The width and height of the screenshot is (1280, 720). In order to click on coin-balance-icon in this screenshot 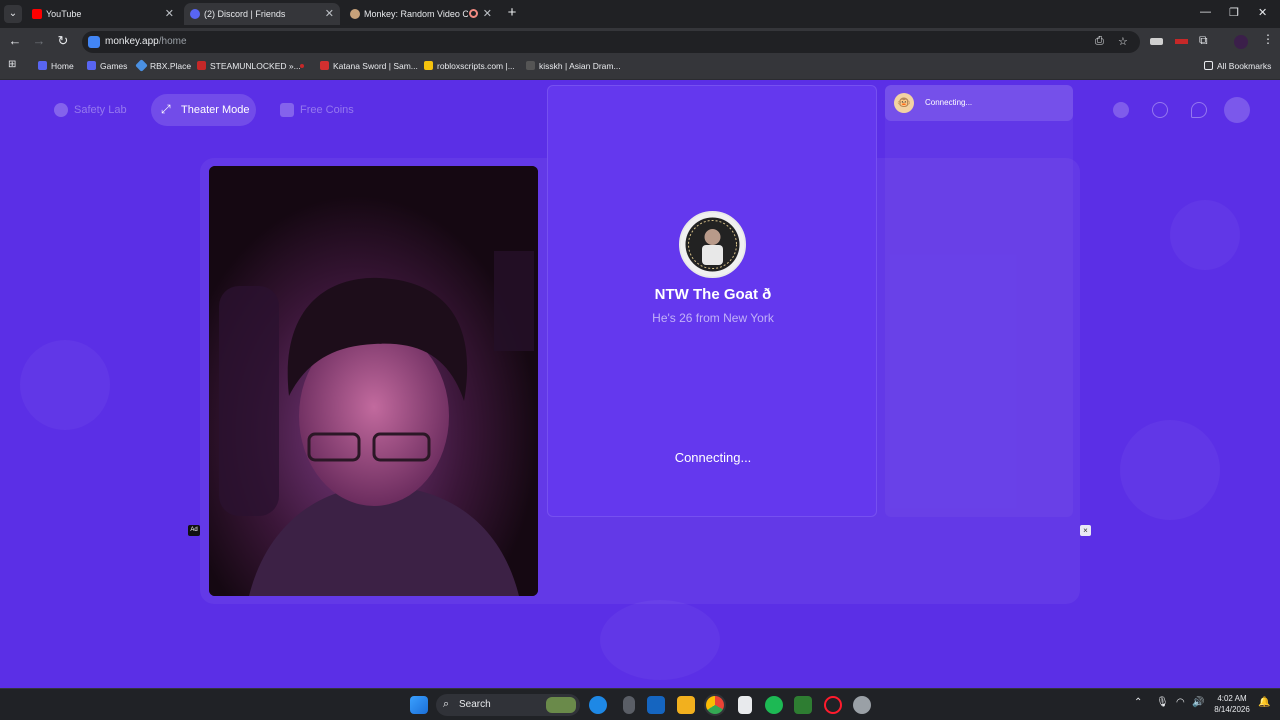, I will do `click(1121, 110)`.